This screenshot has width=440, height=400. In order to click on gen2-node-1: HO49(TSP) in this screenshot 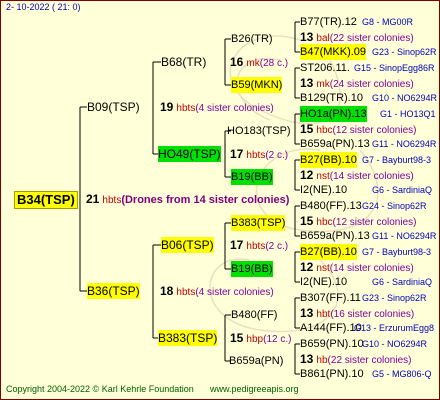, I will do `click(189, 154)`.